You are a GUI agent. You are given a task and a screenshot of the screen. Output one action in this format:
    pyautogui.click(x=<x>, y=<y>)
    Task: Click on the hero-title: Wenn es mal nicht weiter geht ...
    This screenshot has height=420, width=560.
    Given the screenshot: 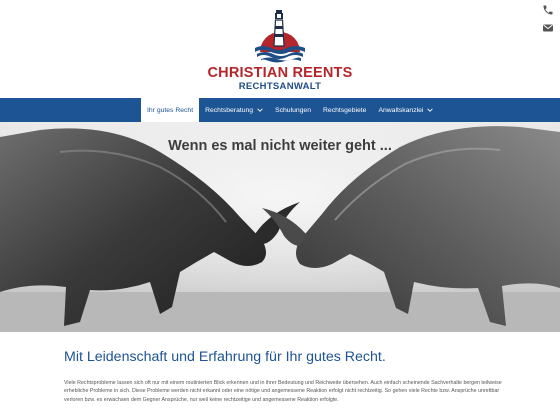 What is the action you would take?
    pyautogui.click(x=280, y=146)
    